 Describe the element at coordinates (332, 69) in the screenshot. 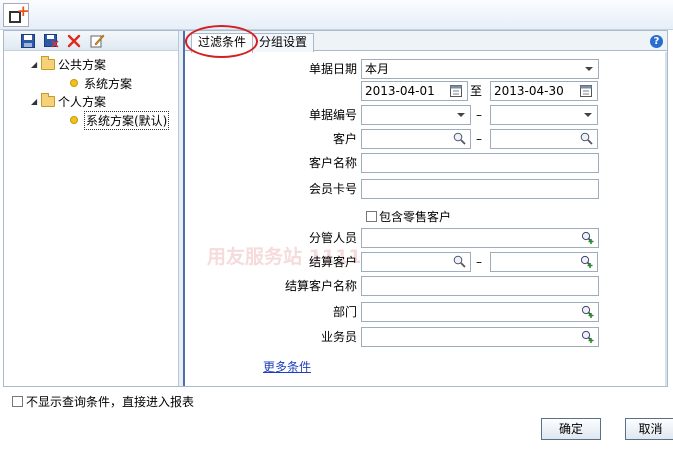

I see `date-label: 单据日期` at that location.